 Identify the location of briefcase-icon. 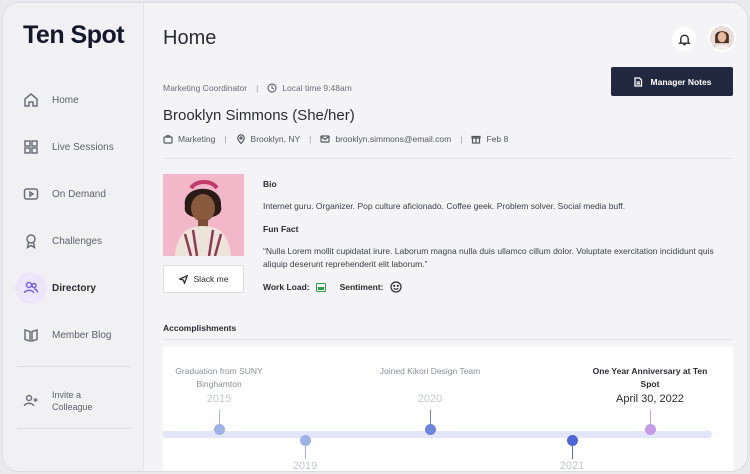
(168, 139).